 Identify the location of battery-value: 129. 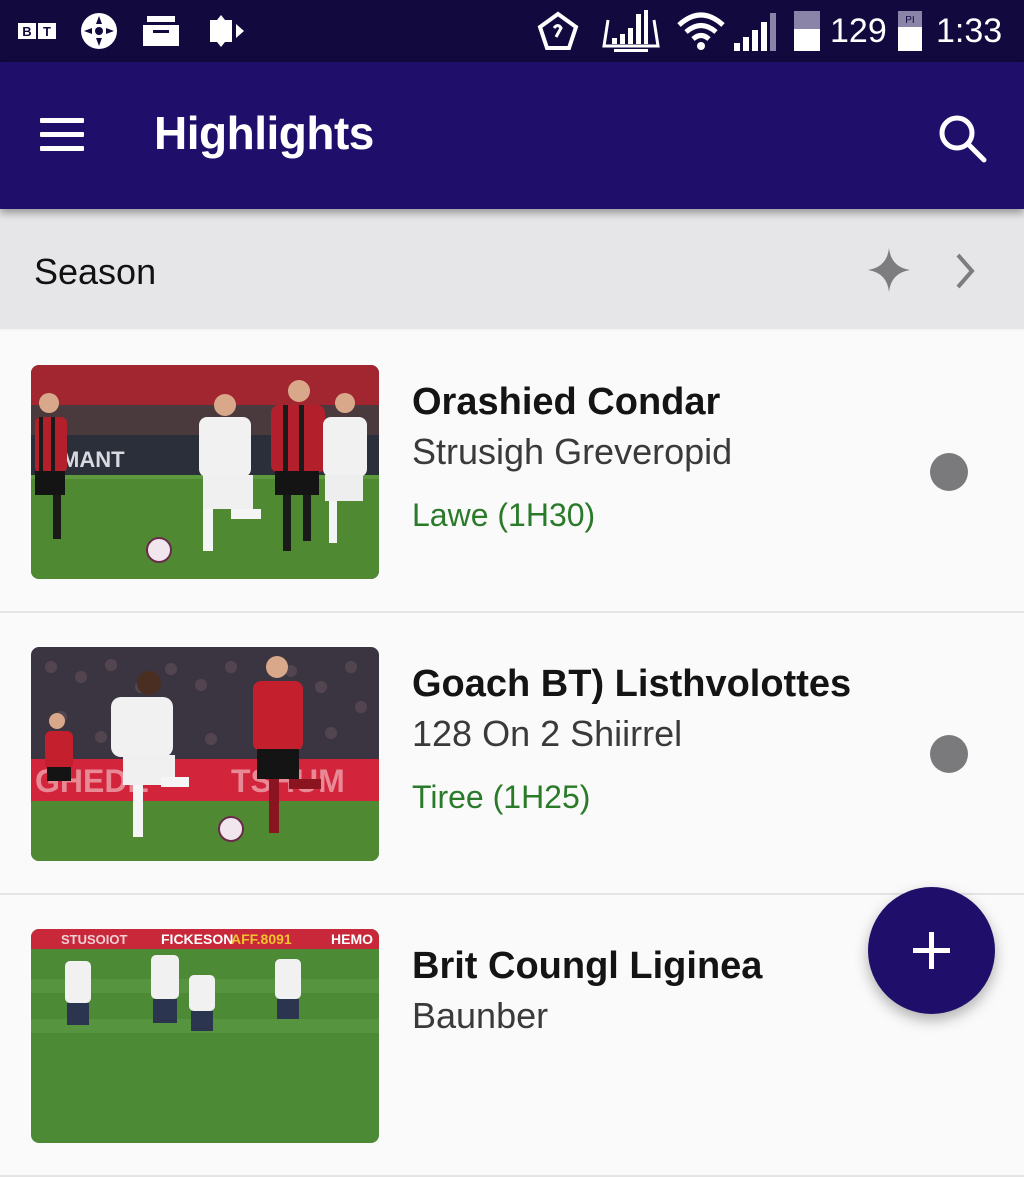
(858, 31).